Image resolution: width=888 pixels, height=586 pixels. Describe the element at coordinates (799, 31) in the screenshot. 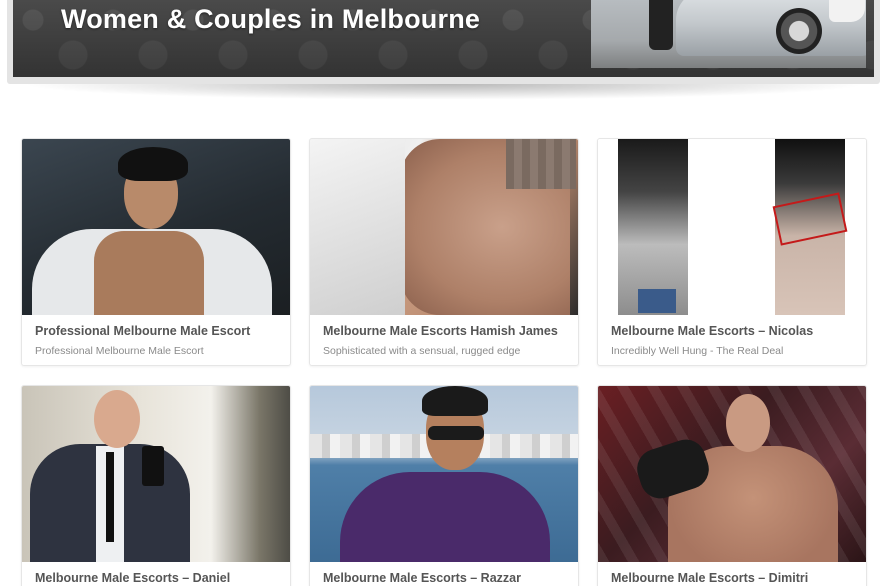

I see `banner-photo-wheel` at that location.